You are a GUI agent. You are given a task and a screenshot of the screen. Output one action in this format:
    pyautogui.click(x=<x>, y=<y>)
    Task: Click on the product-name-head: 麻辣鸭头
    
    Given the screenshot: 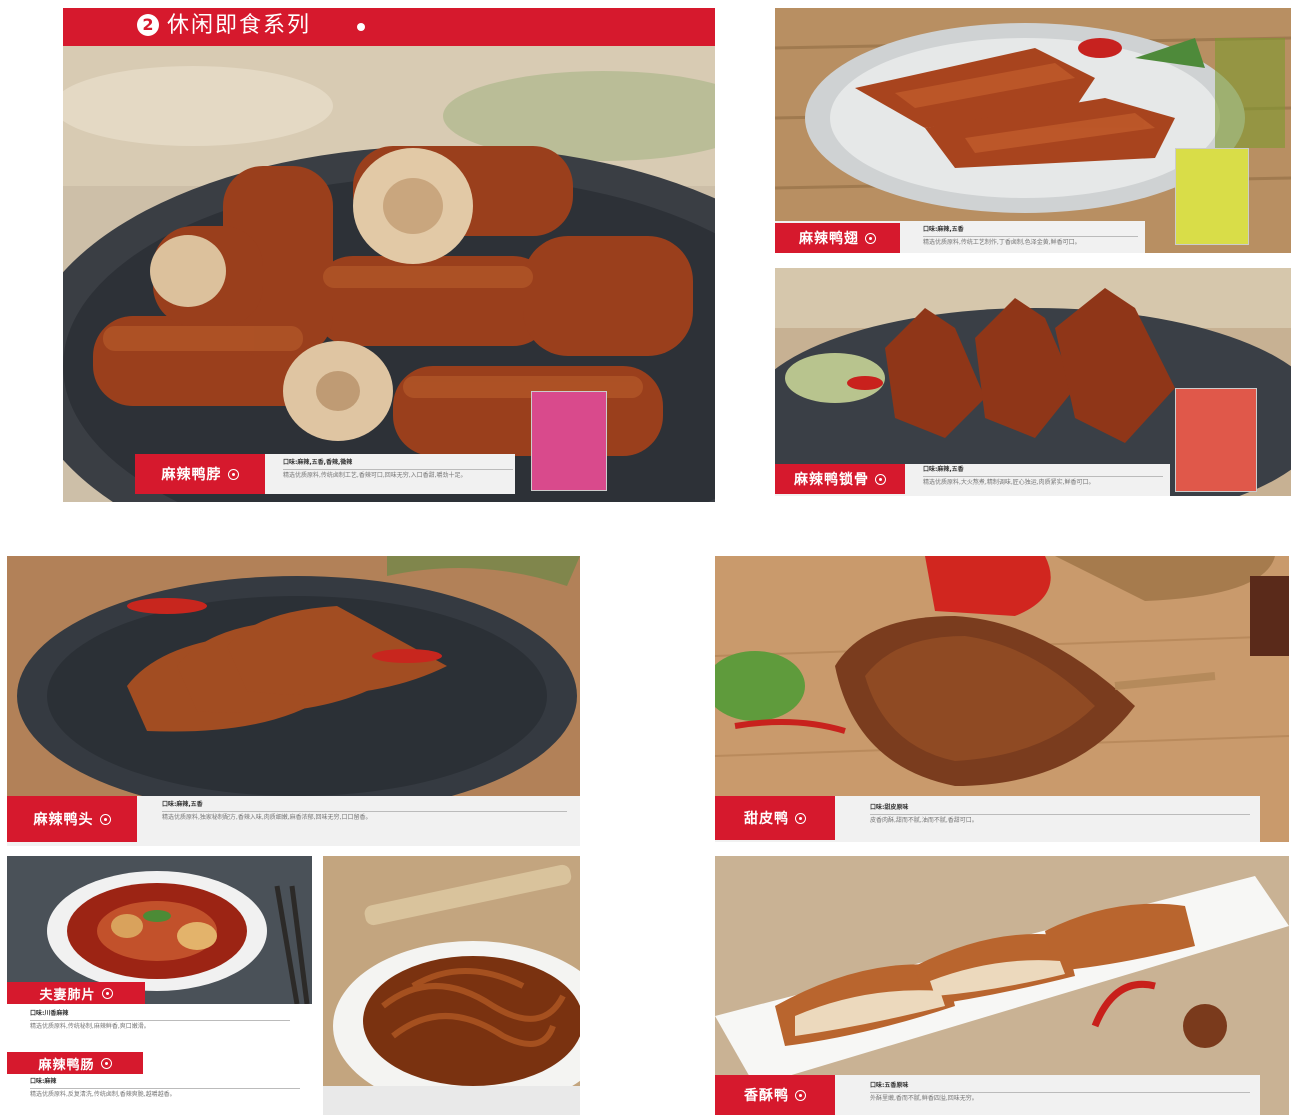 What is the action you would take?
    pyautogui.click(x=63, y=820)
    